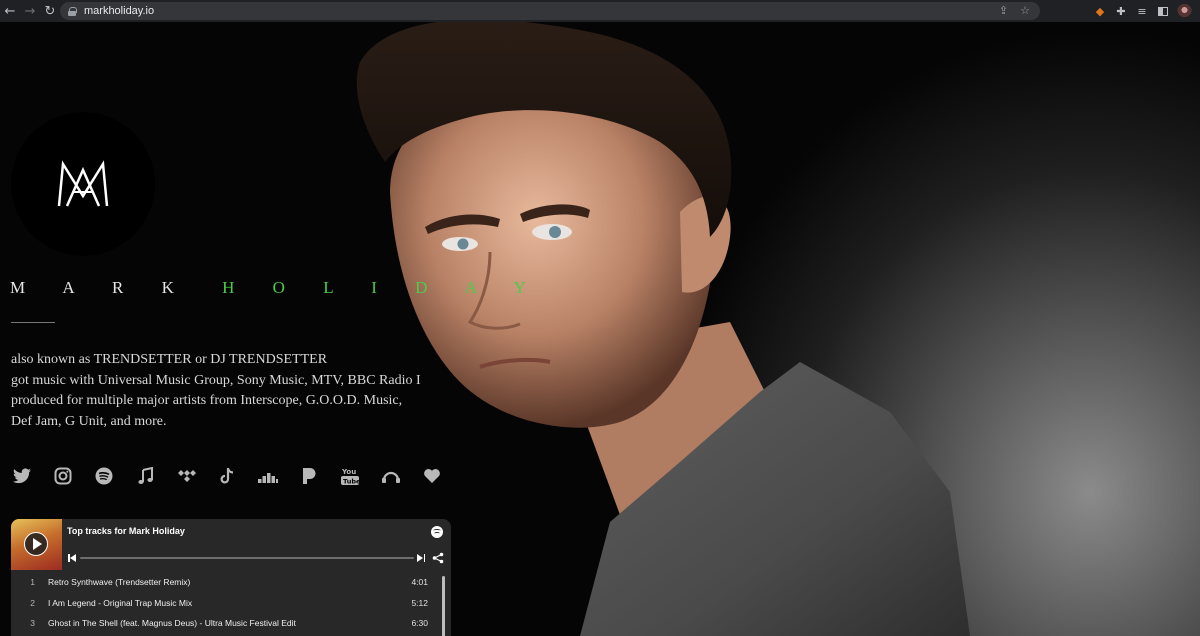 The height and width of the screenshot is (636, 1200). What do you see at coordinates (419, 602) in the screenshot?
I see `track-duration: 5:12` at bounding box center [419, 602].